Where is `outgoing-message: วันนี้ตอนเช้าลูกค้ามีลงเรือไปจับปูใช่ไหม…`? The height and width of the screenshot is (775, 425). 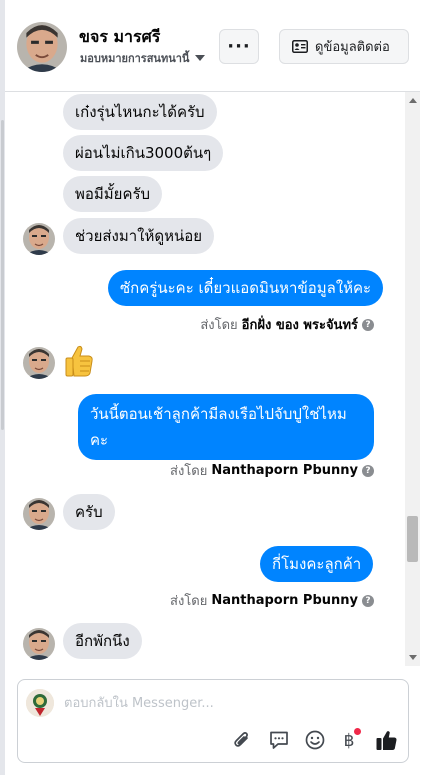 outgoing-message: วันนี้ตอนเช้าลูกค้ามีลงเรือไปจับปูใช่ไหม… is located at coordinates (226, 427).